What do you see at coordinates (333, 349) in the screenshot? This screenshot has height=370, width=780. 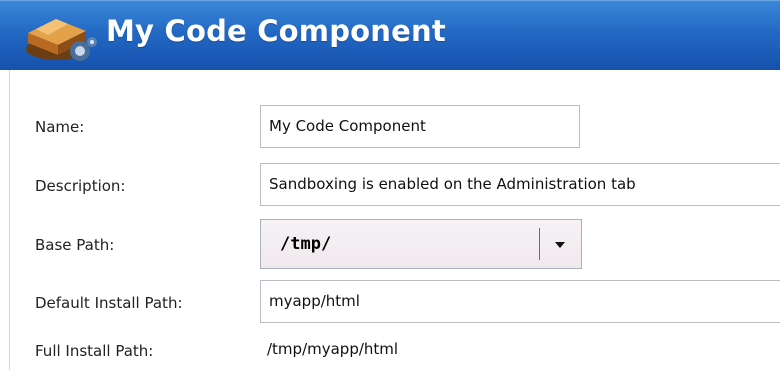 I see `full-install-path-value: /tmp/myapp/html` at bounding box center [333, 349].